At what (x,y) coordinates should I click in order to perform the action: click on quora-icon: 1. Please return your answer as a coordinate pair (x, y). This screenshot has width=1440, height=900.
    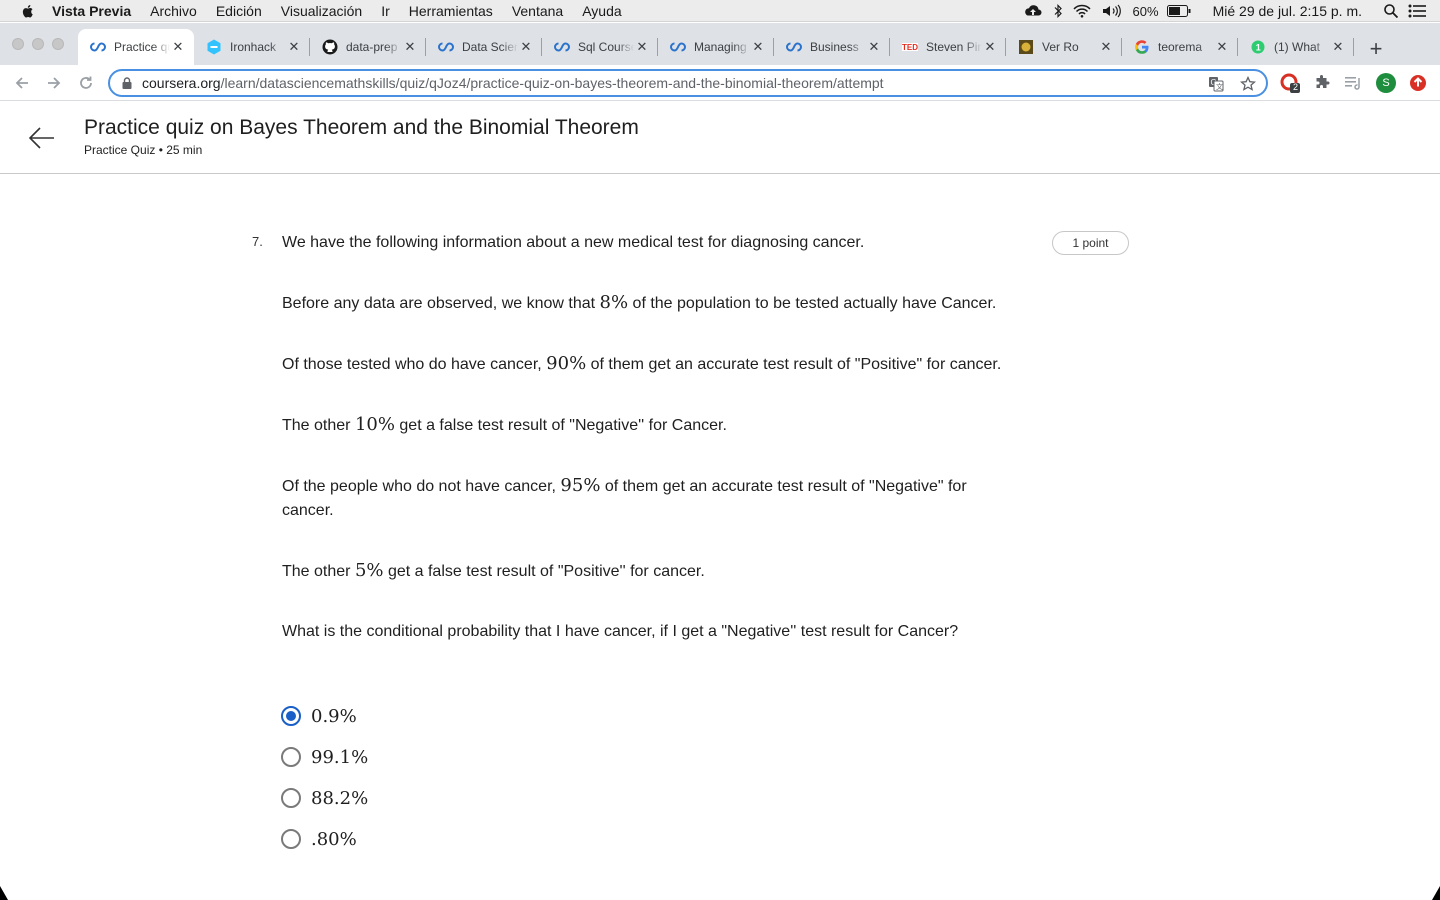
    Looking at the image, I should click on (1258, 47).